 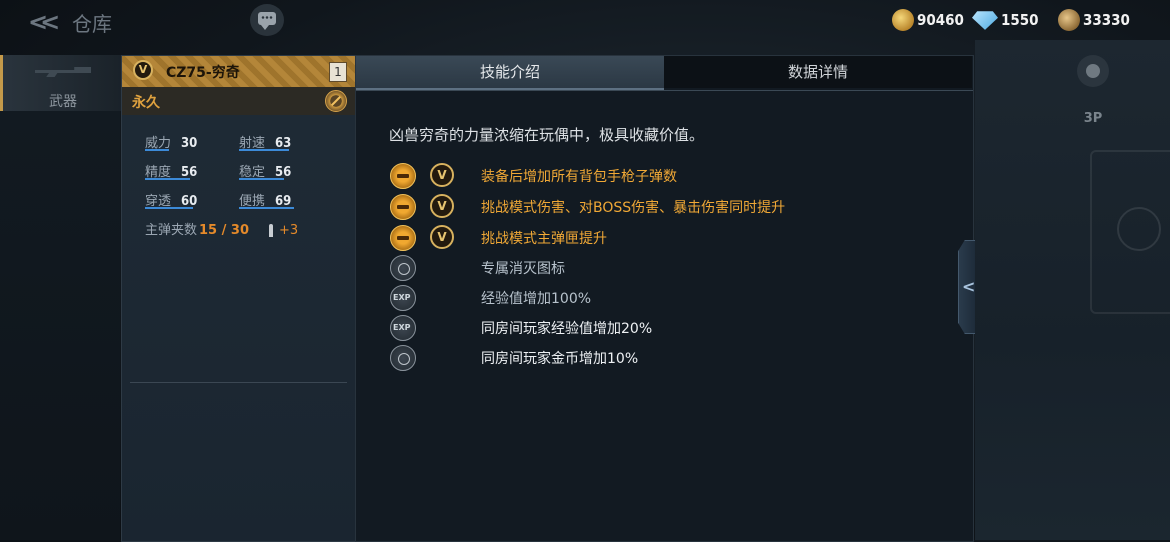 I want to click on skill-item: V 挑战模式主弹匣提升, so click(x=669, y=238).